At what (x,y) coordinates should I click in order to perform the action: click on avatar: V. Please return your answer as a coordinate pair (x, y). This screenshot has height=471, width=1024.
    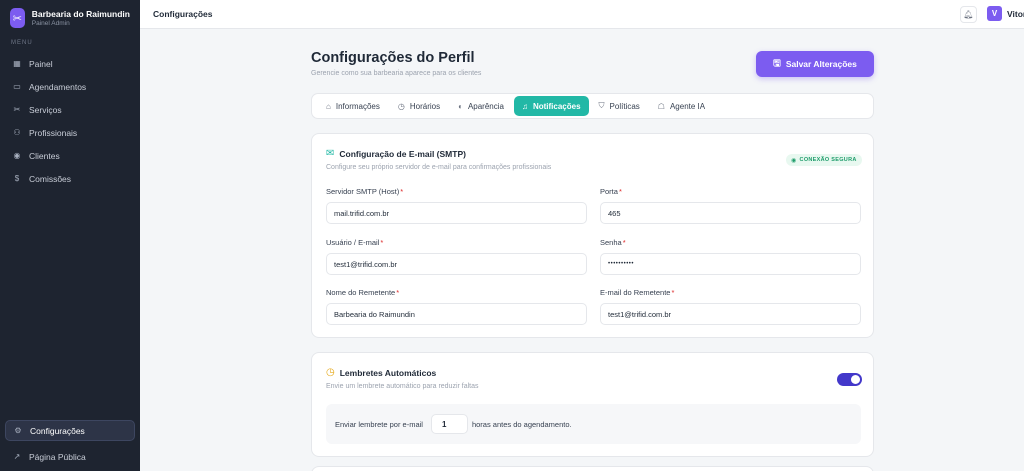
    Looking at the image, I should click on (994, 13).